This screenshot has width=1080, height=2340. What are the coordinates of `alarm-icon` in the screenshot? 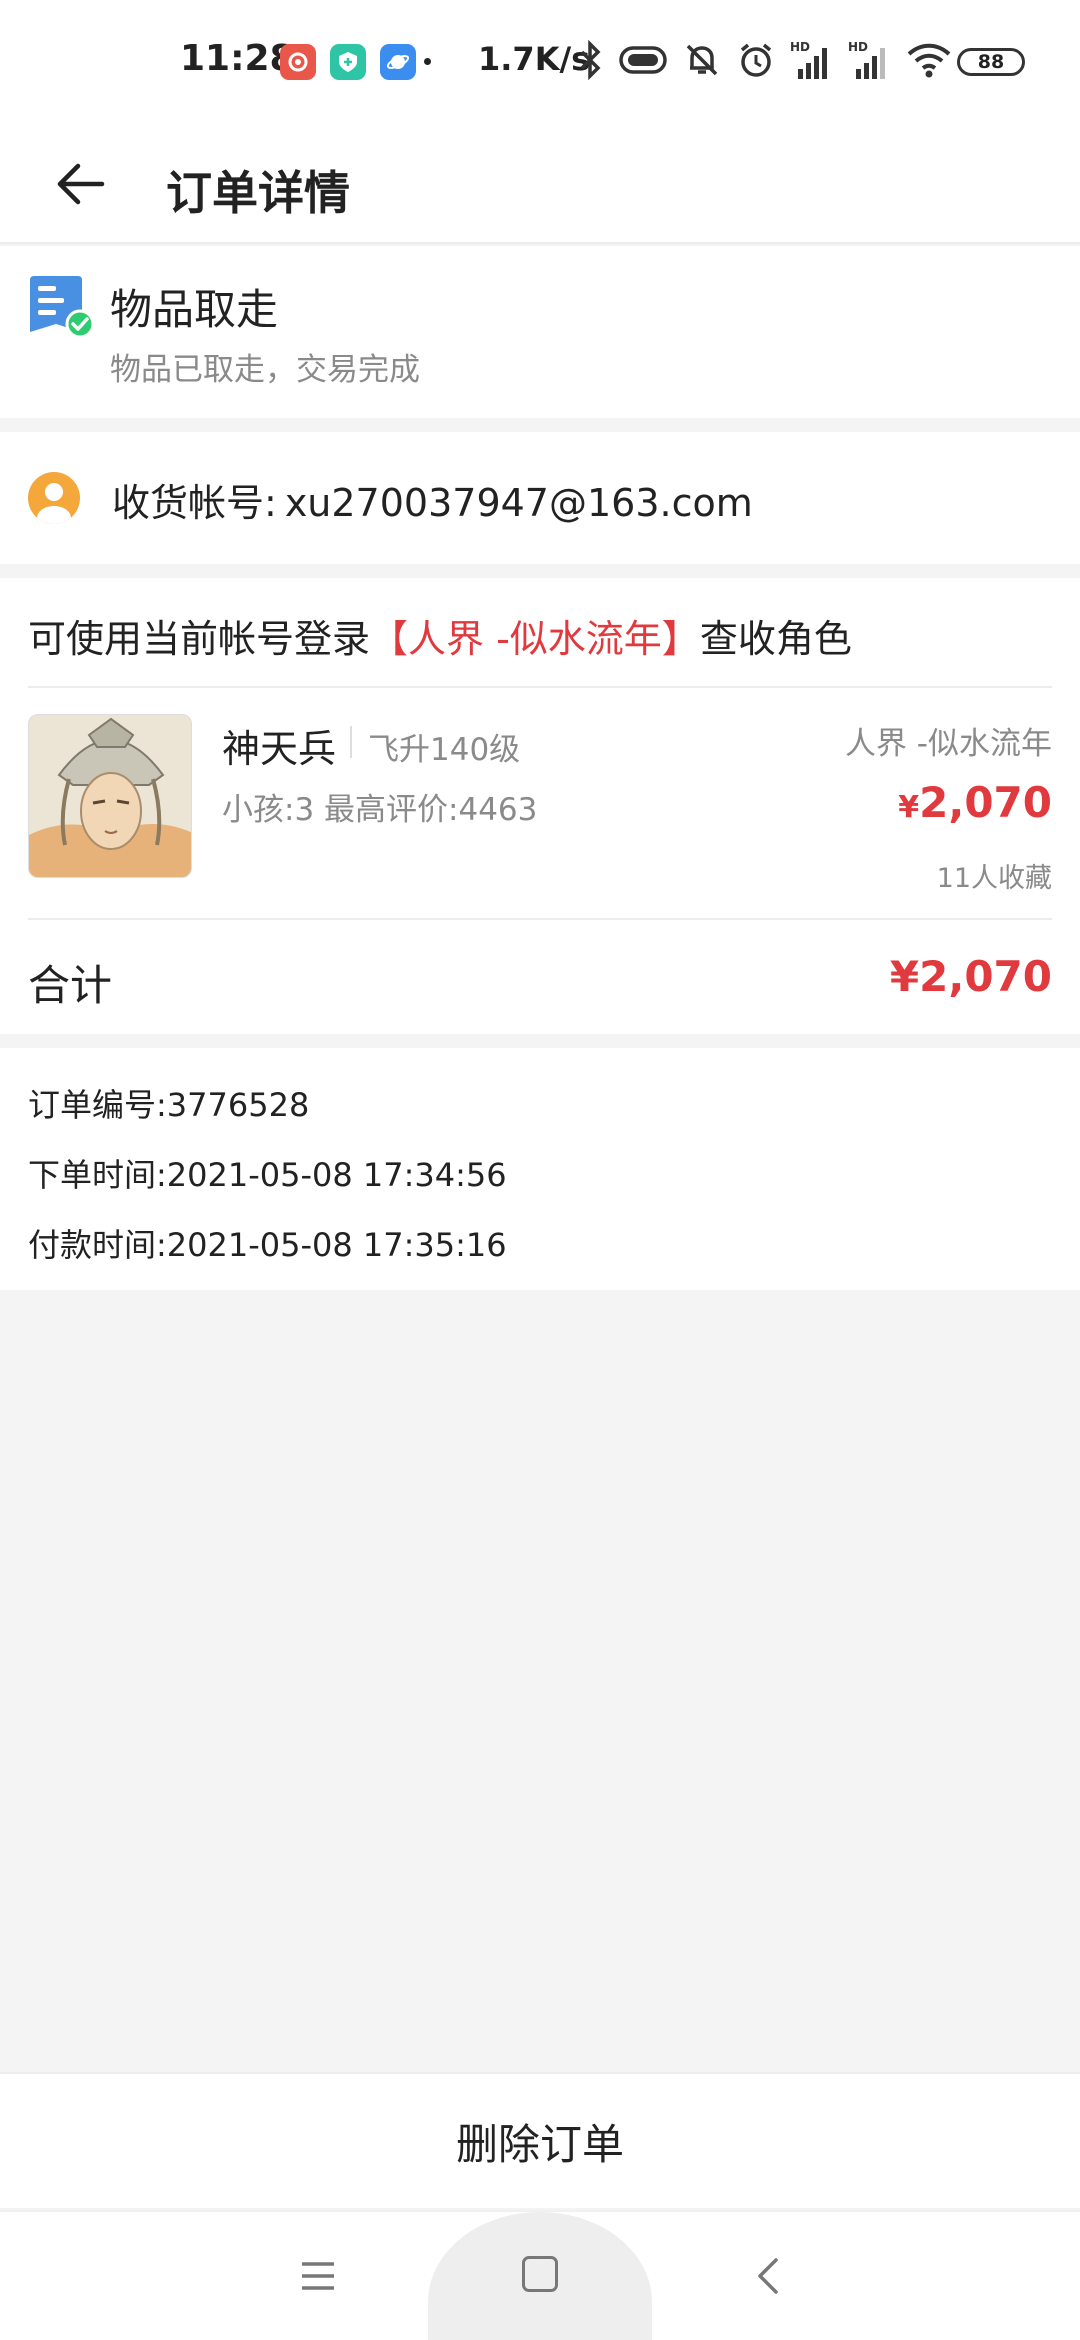 It's located at (756, 62).